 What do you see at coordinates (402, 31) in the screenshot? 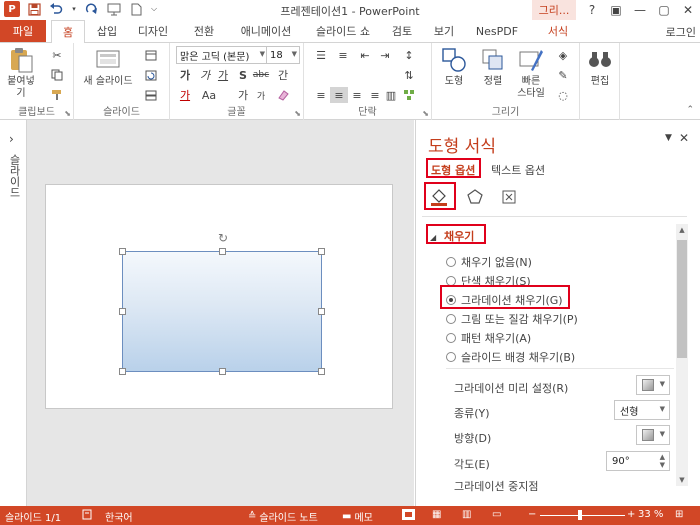
I see `tab-review: 검토` at bounding box center [402, 31].